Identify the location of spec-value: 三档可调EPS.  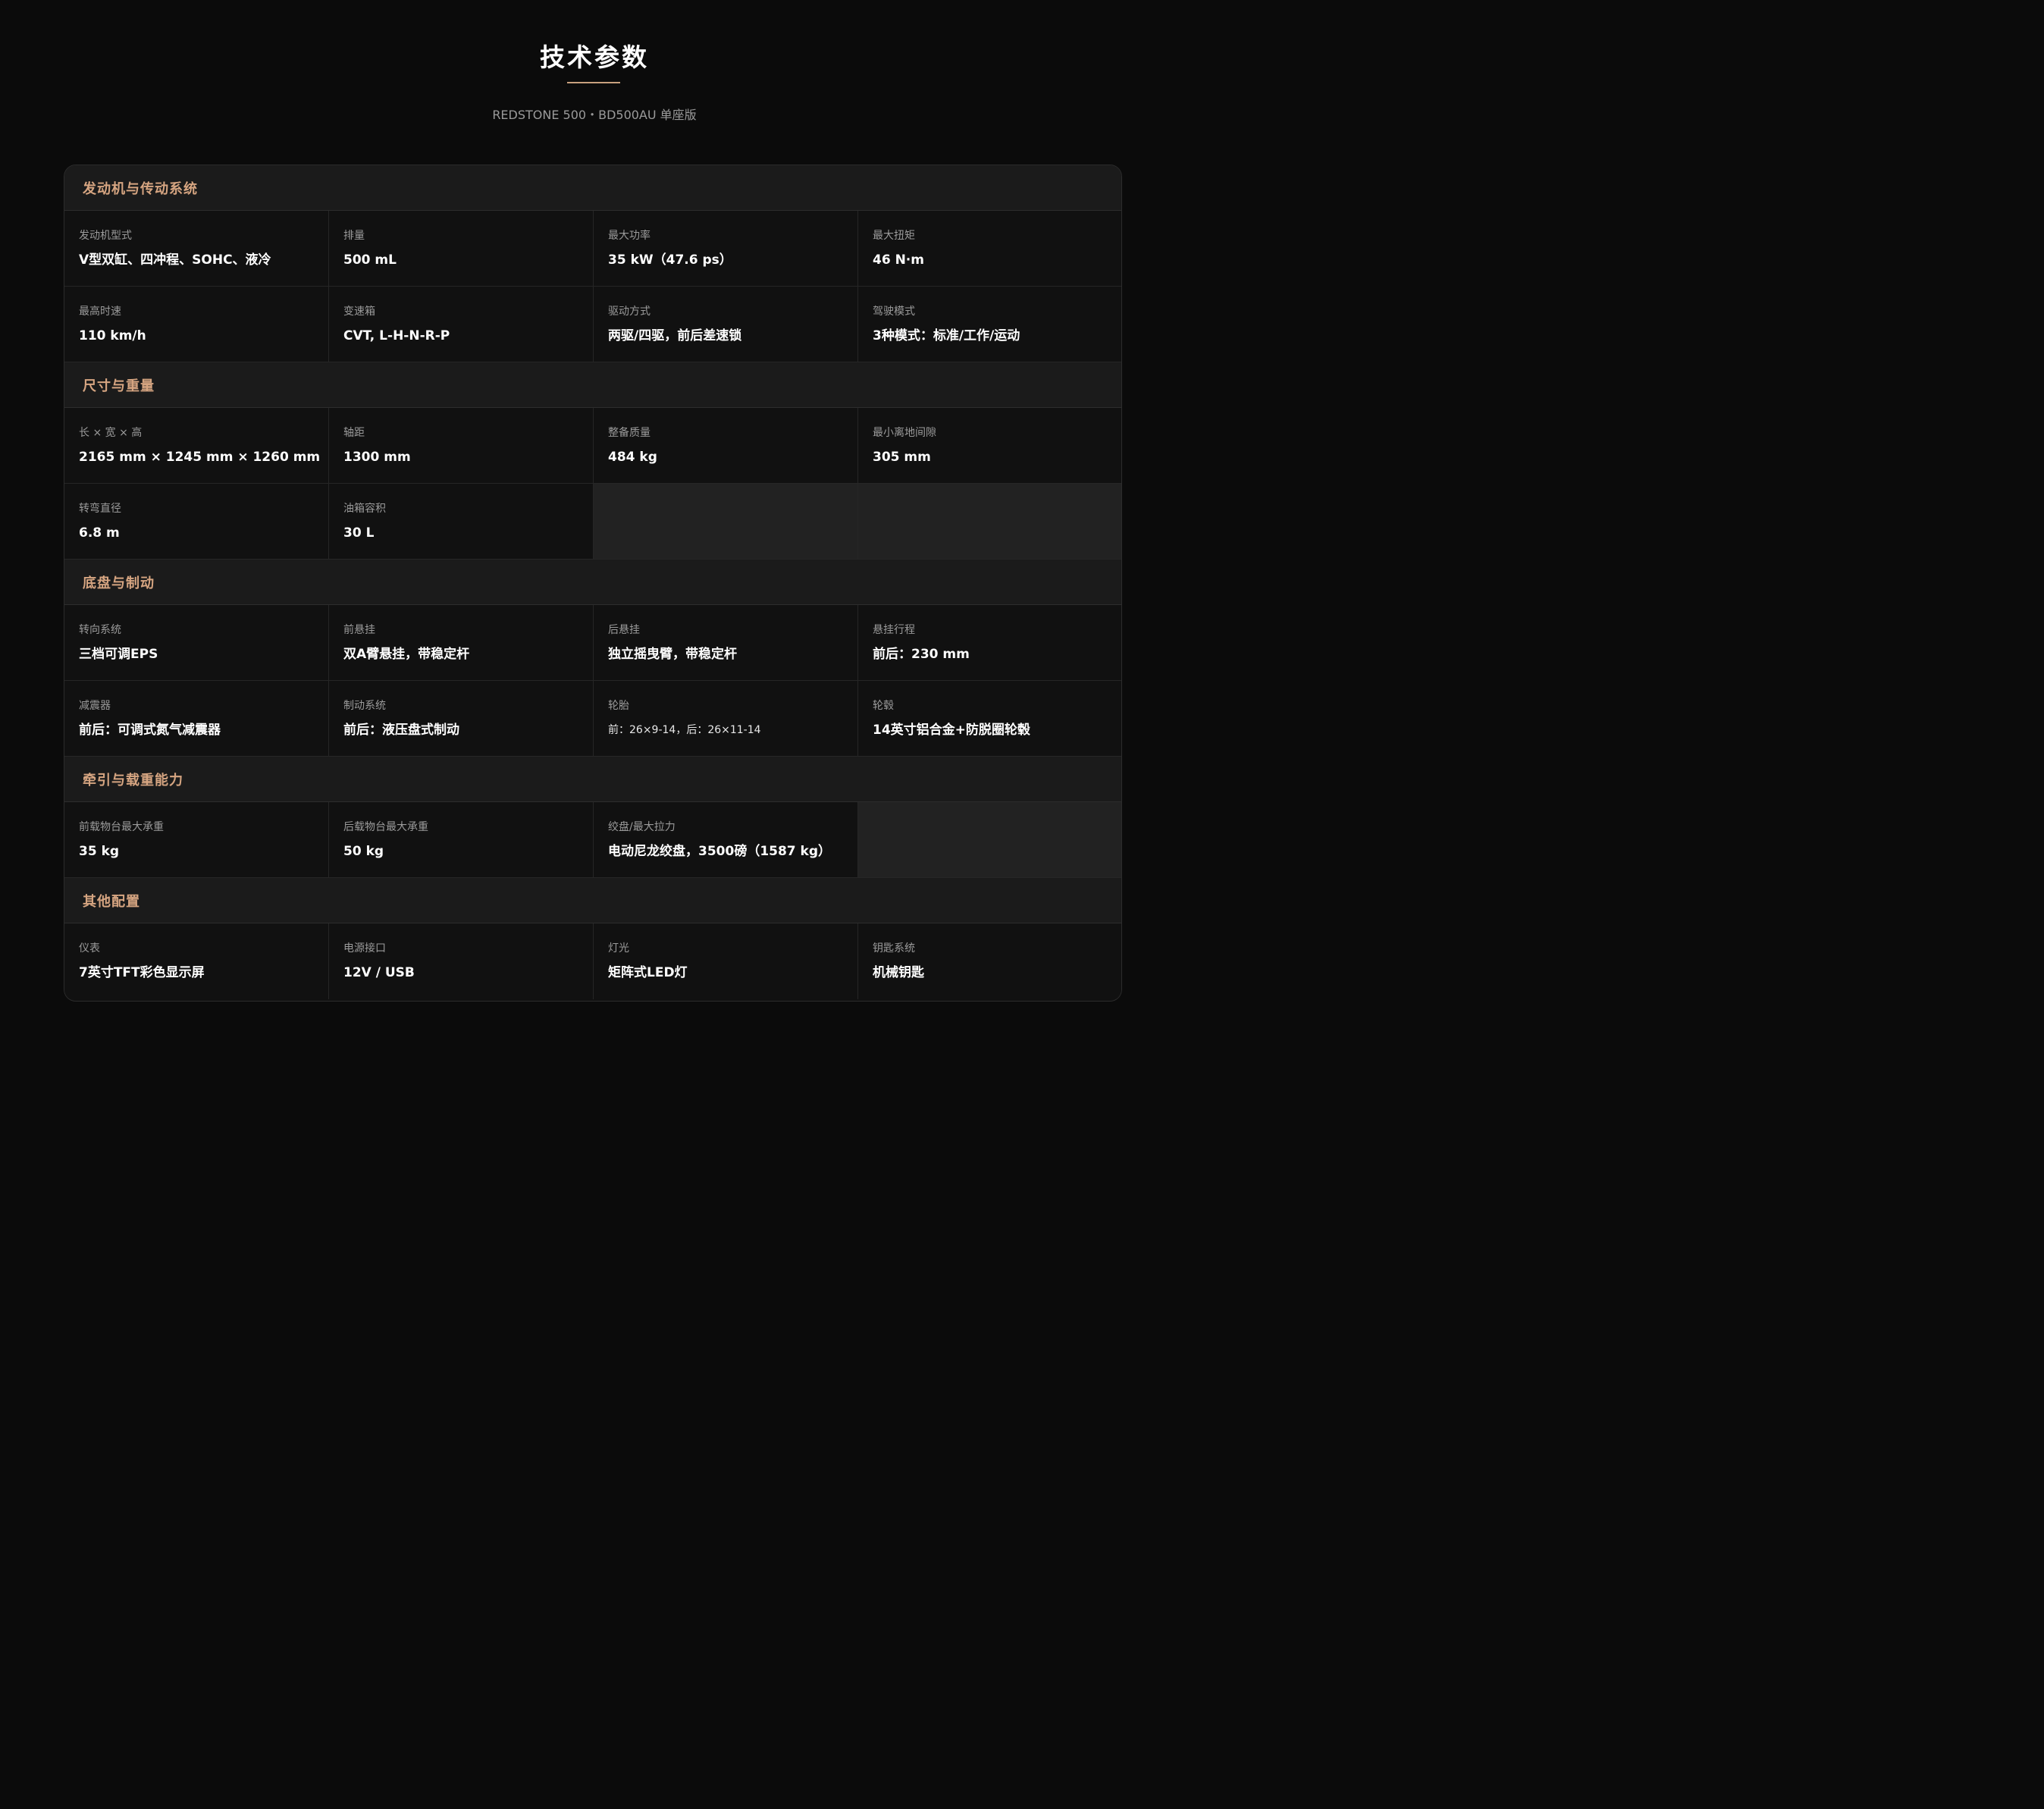
(118, 654).